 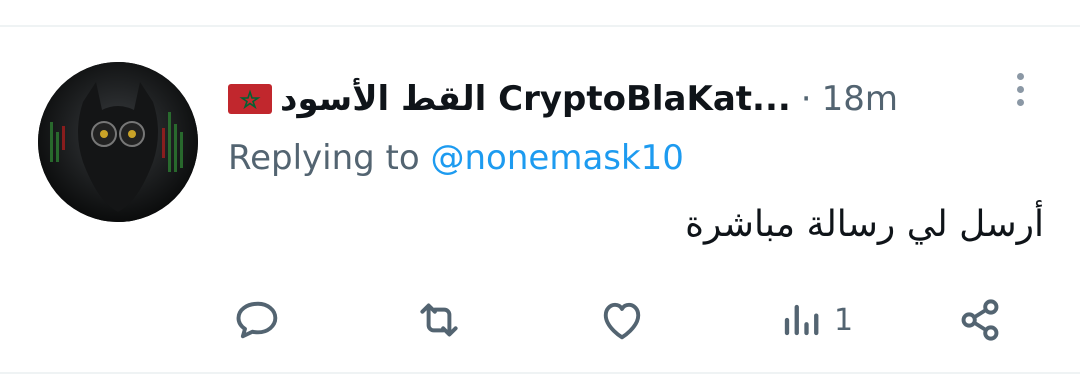 What do you see at coordinates (257, 320) in the screenshot?
I see `reply-icon` at bounding box center [257, 320].